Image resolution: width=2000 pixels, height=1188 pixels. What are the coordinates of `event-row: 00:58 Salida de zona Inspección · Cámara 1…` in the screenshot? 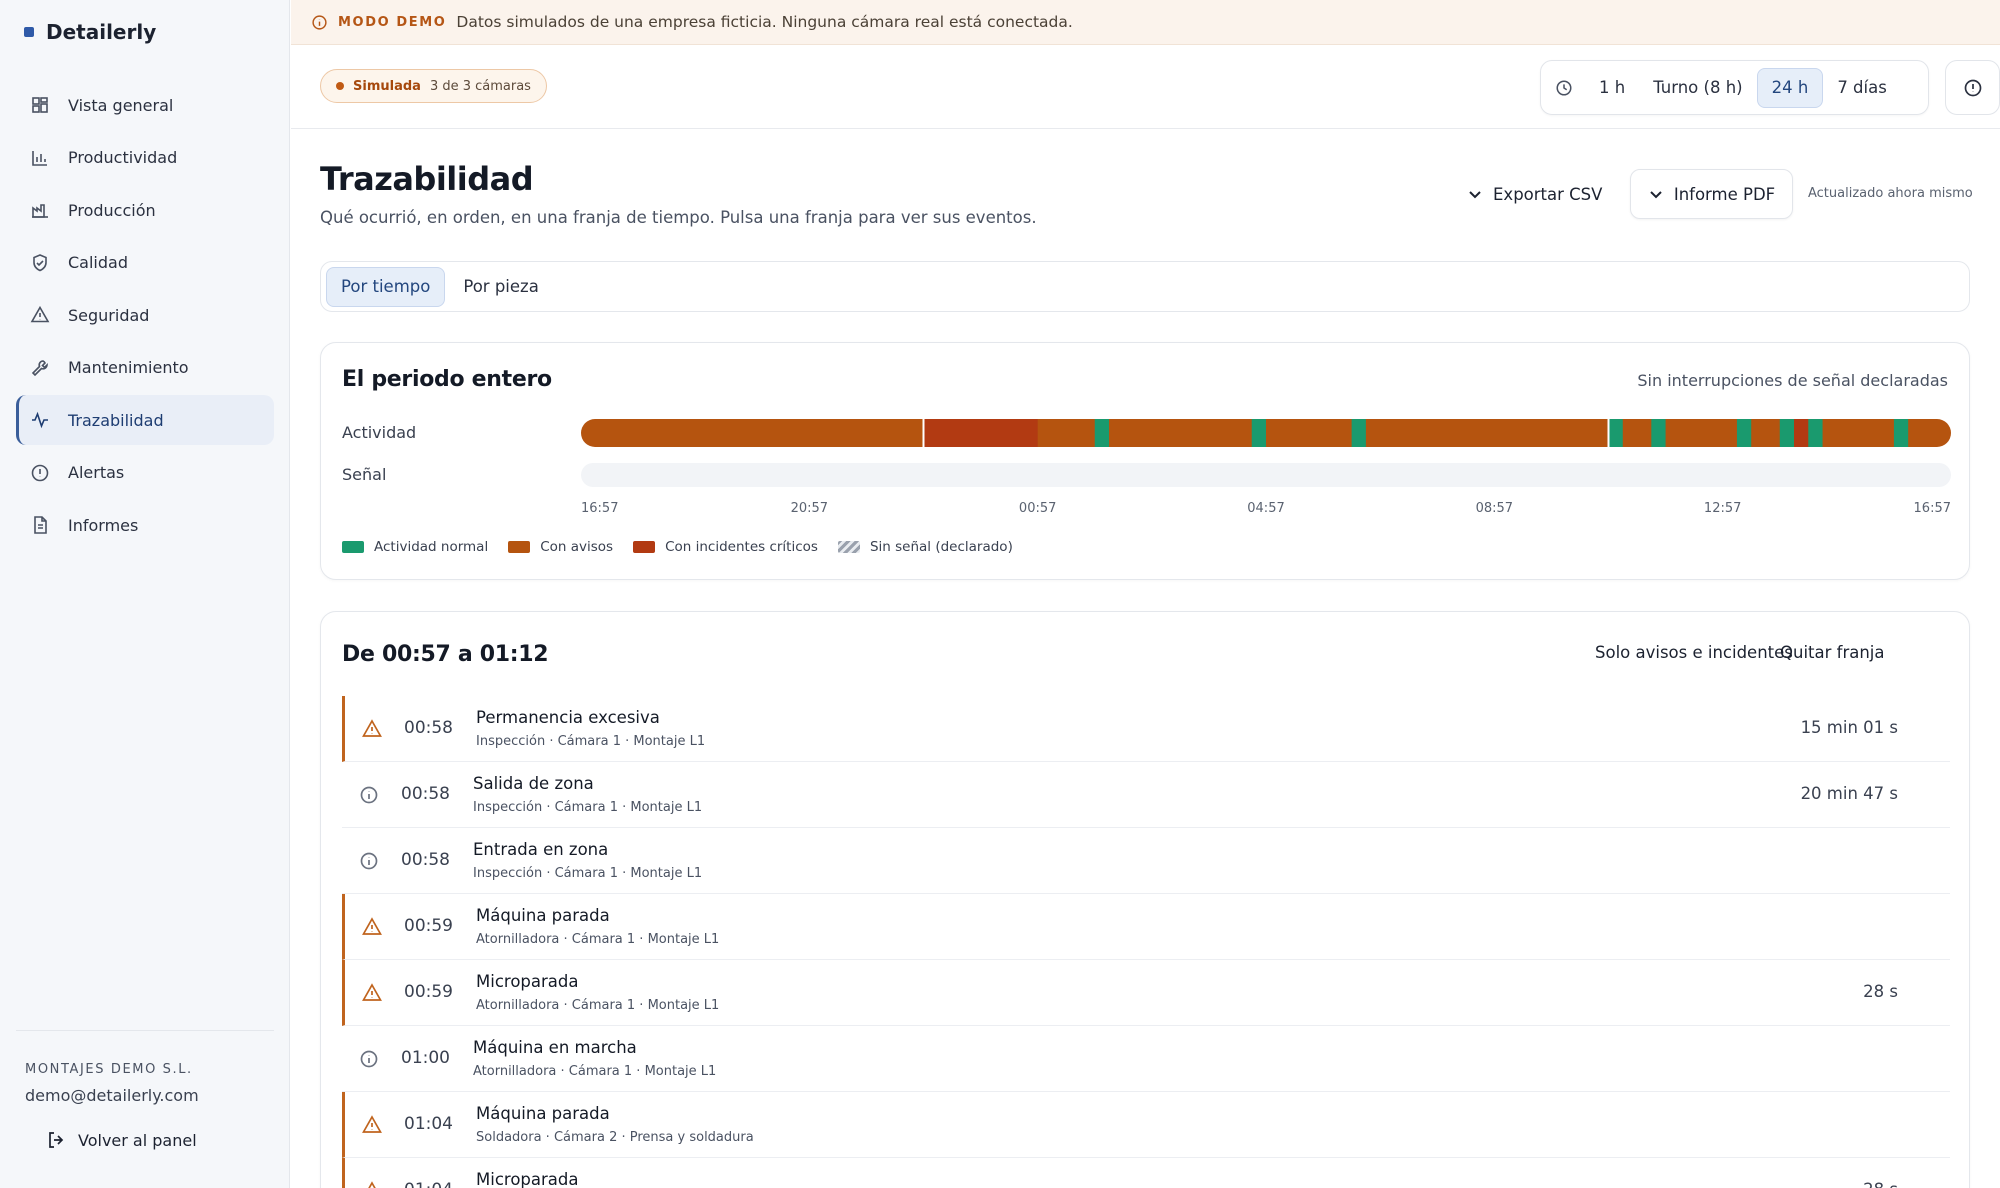 It's located at (1146, 795).